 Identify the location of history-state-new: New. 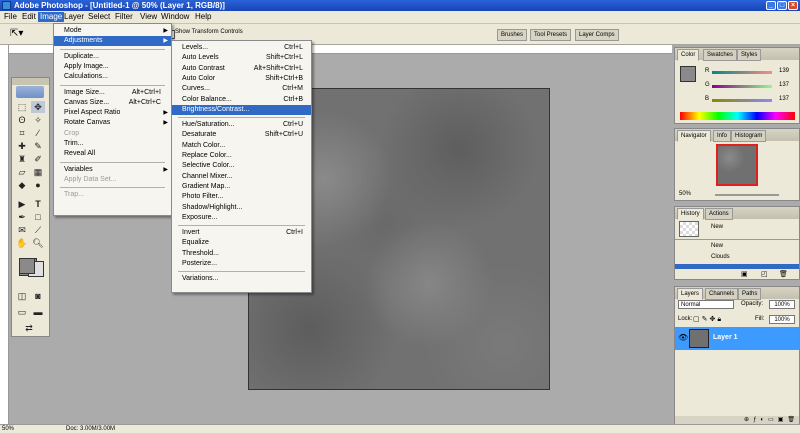
(717, 246).